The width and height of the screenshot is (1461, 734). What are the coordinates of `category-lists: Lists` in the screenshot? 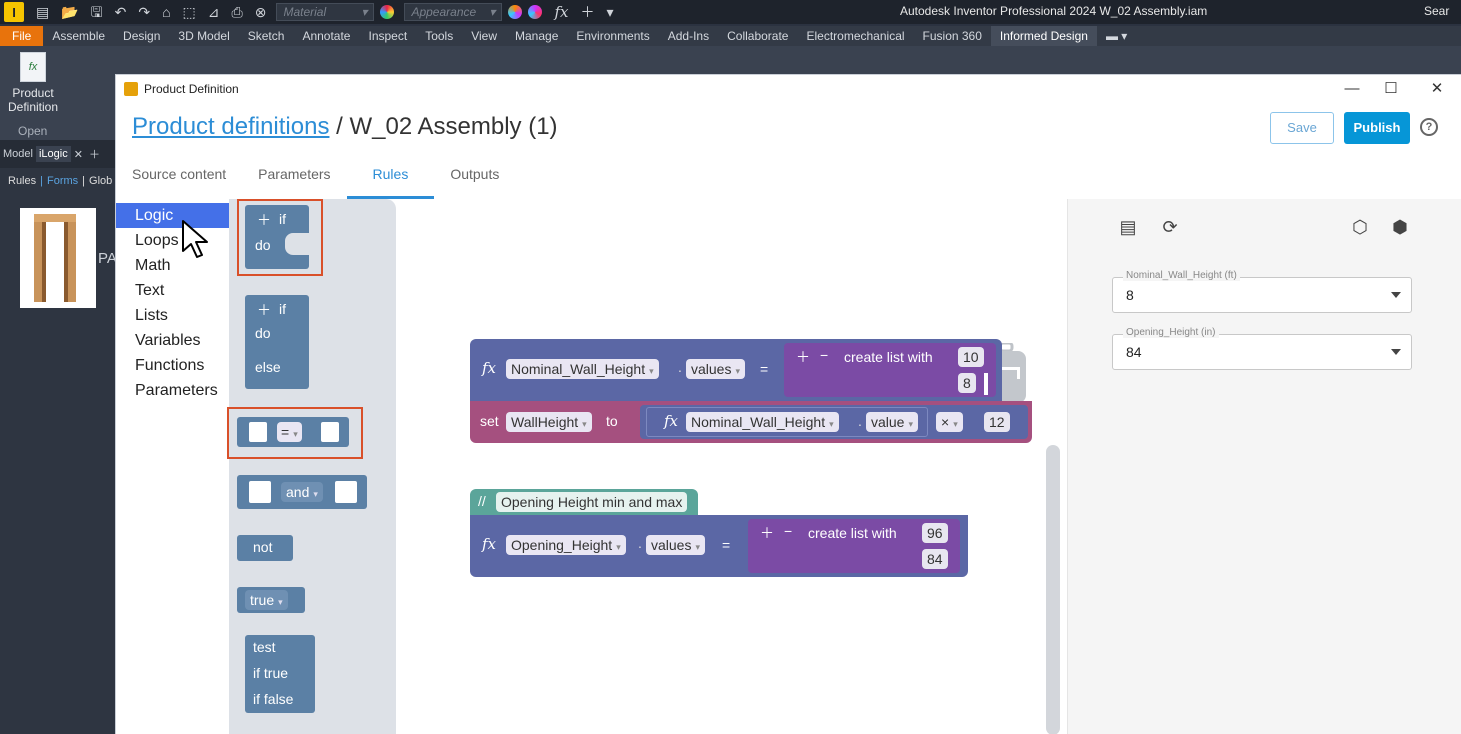 It's located at (172, 315).